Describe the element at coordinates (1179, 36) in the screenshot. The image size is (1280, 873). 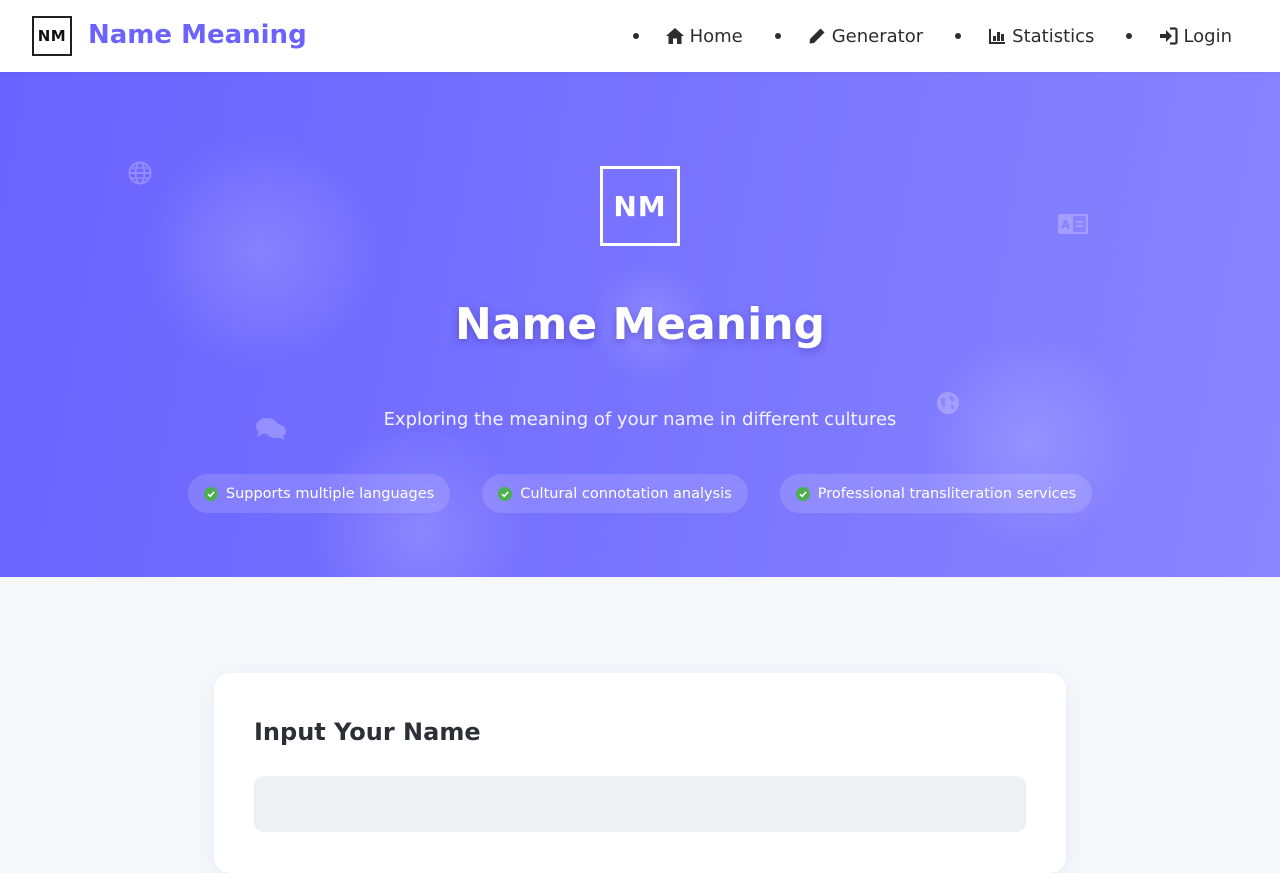
I see `nav-item-login: Login` at that location.